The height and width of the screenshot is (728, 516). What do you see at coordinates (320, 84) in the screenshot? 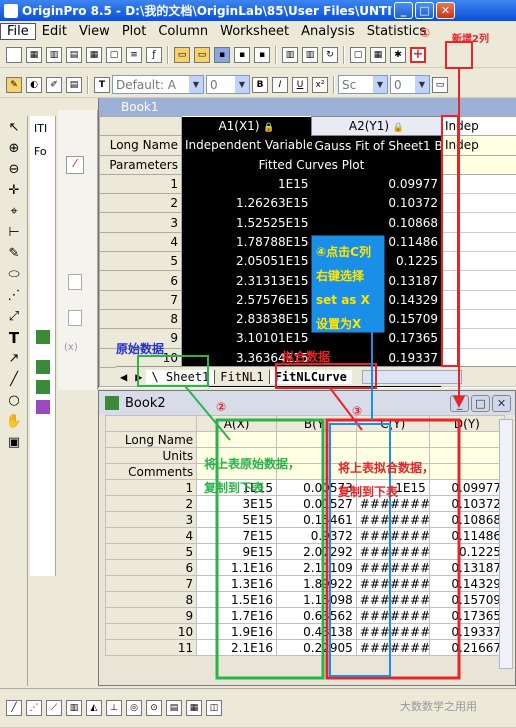
I see `superscript-icon: x²` at bounding box center [320, 84].